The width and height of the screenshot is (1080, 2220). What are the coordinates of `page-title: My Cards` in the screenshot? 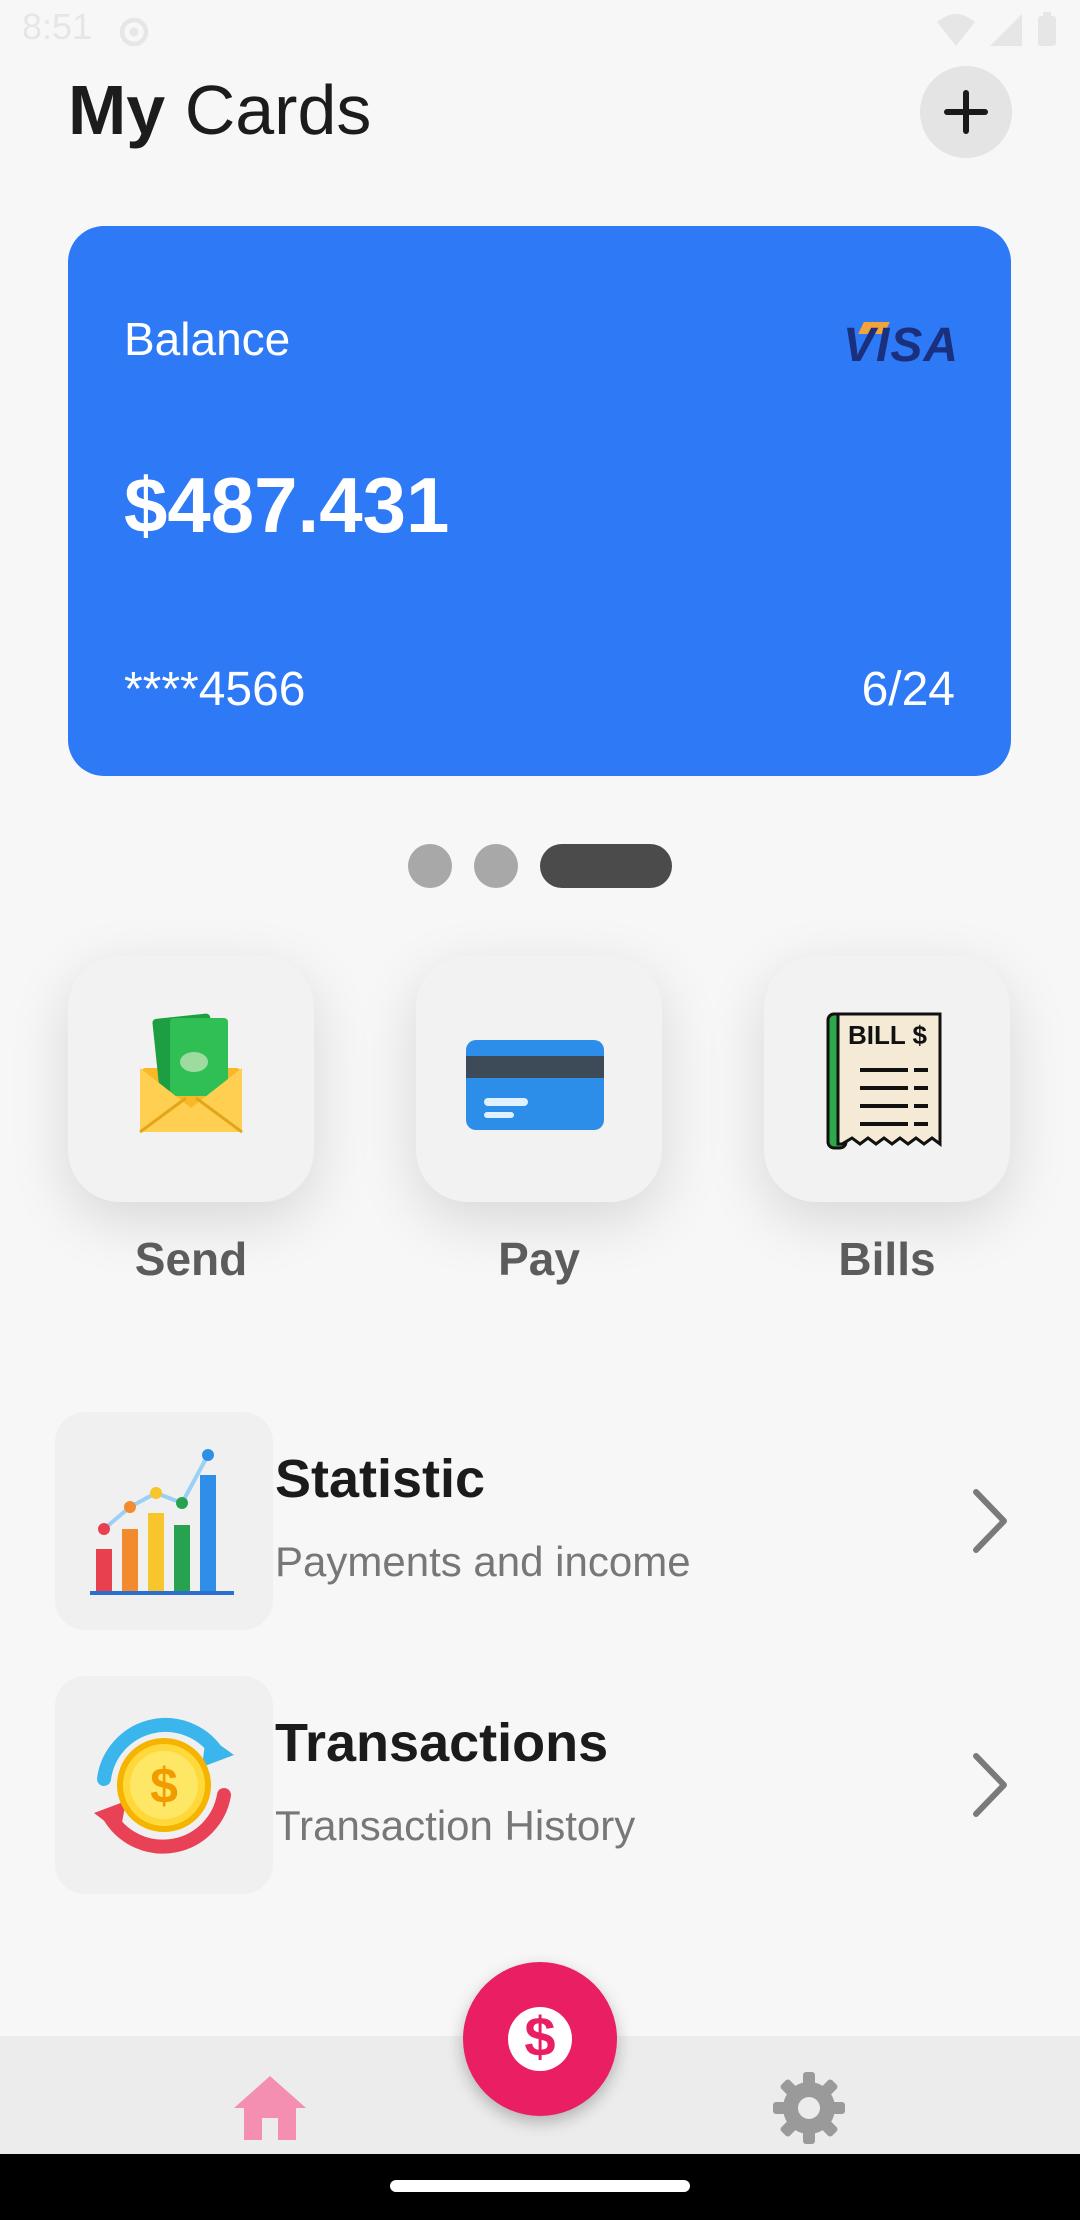 It's located at (219, 110).